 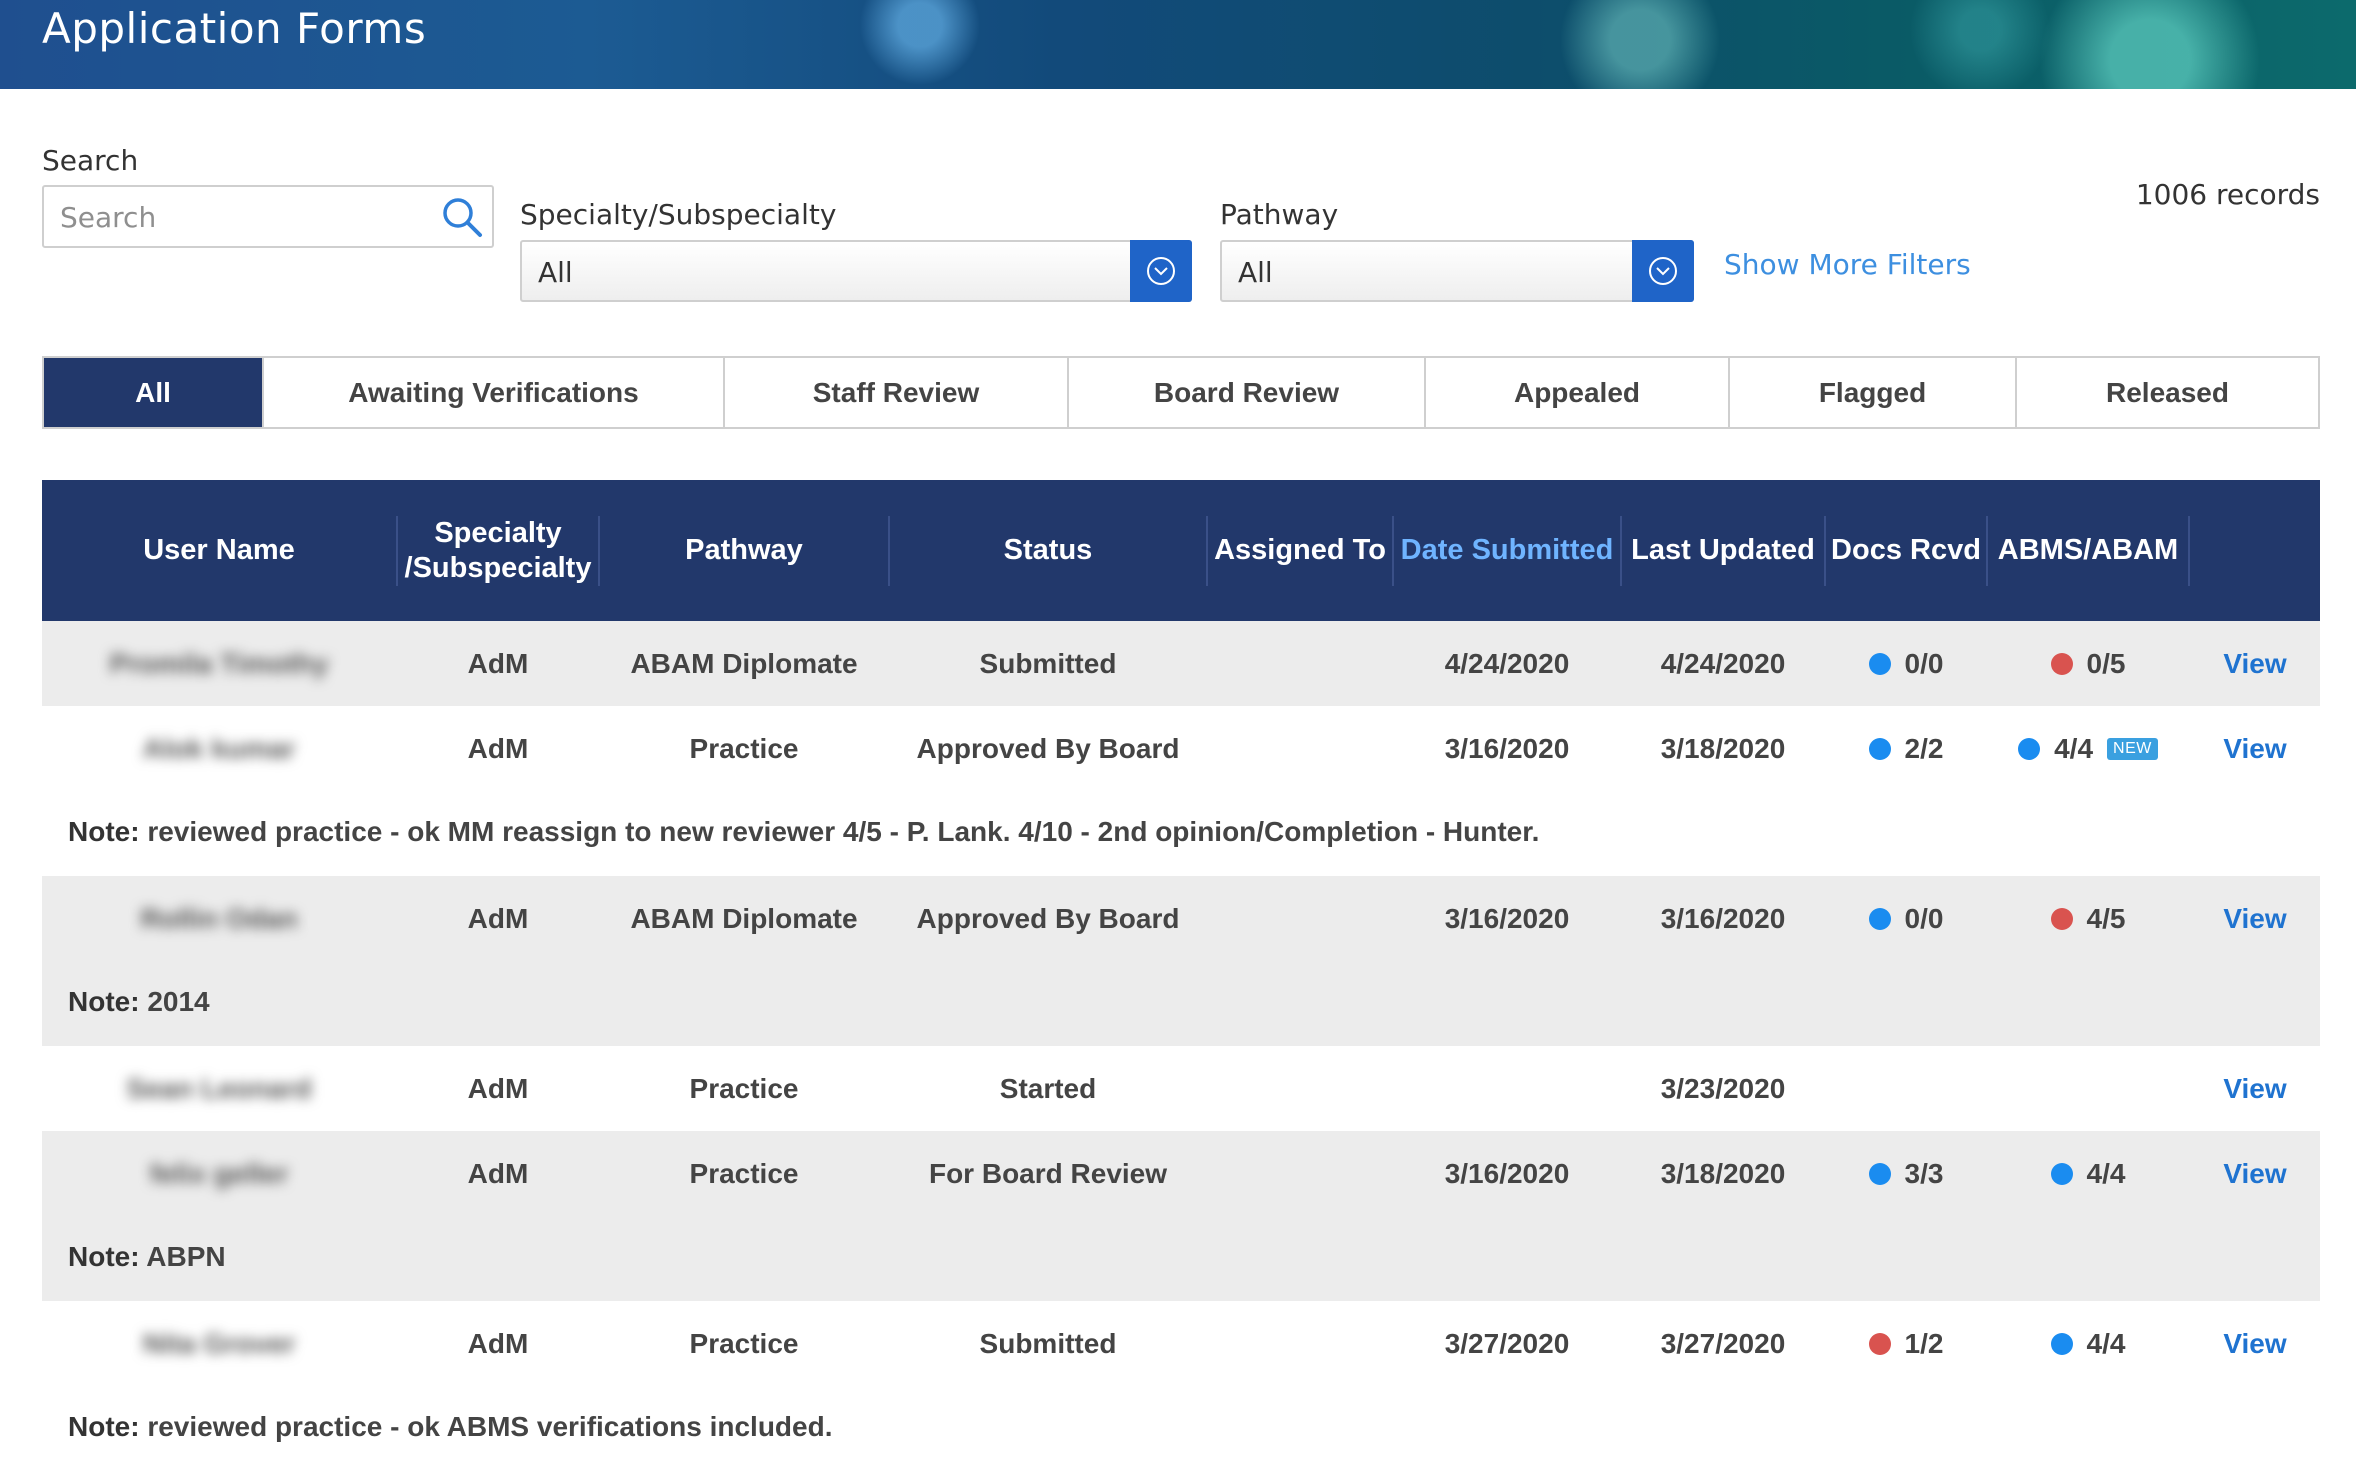 What do you see at coordinates (240, 217) in the screenshot?
I see `search-input` at bounding box center [240, 217].